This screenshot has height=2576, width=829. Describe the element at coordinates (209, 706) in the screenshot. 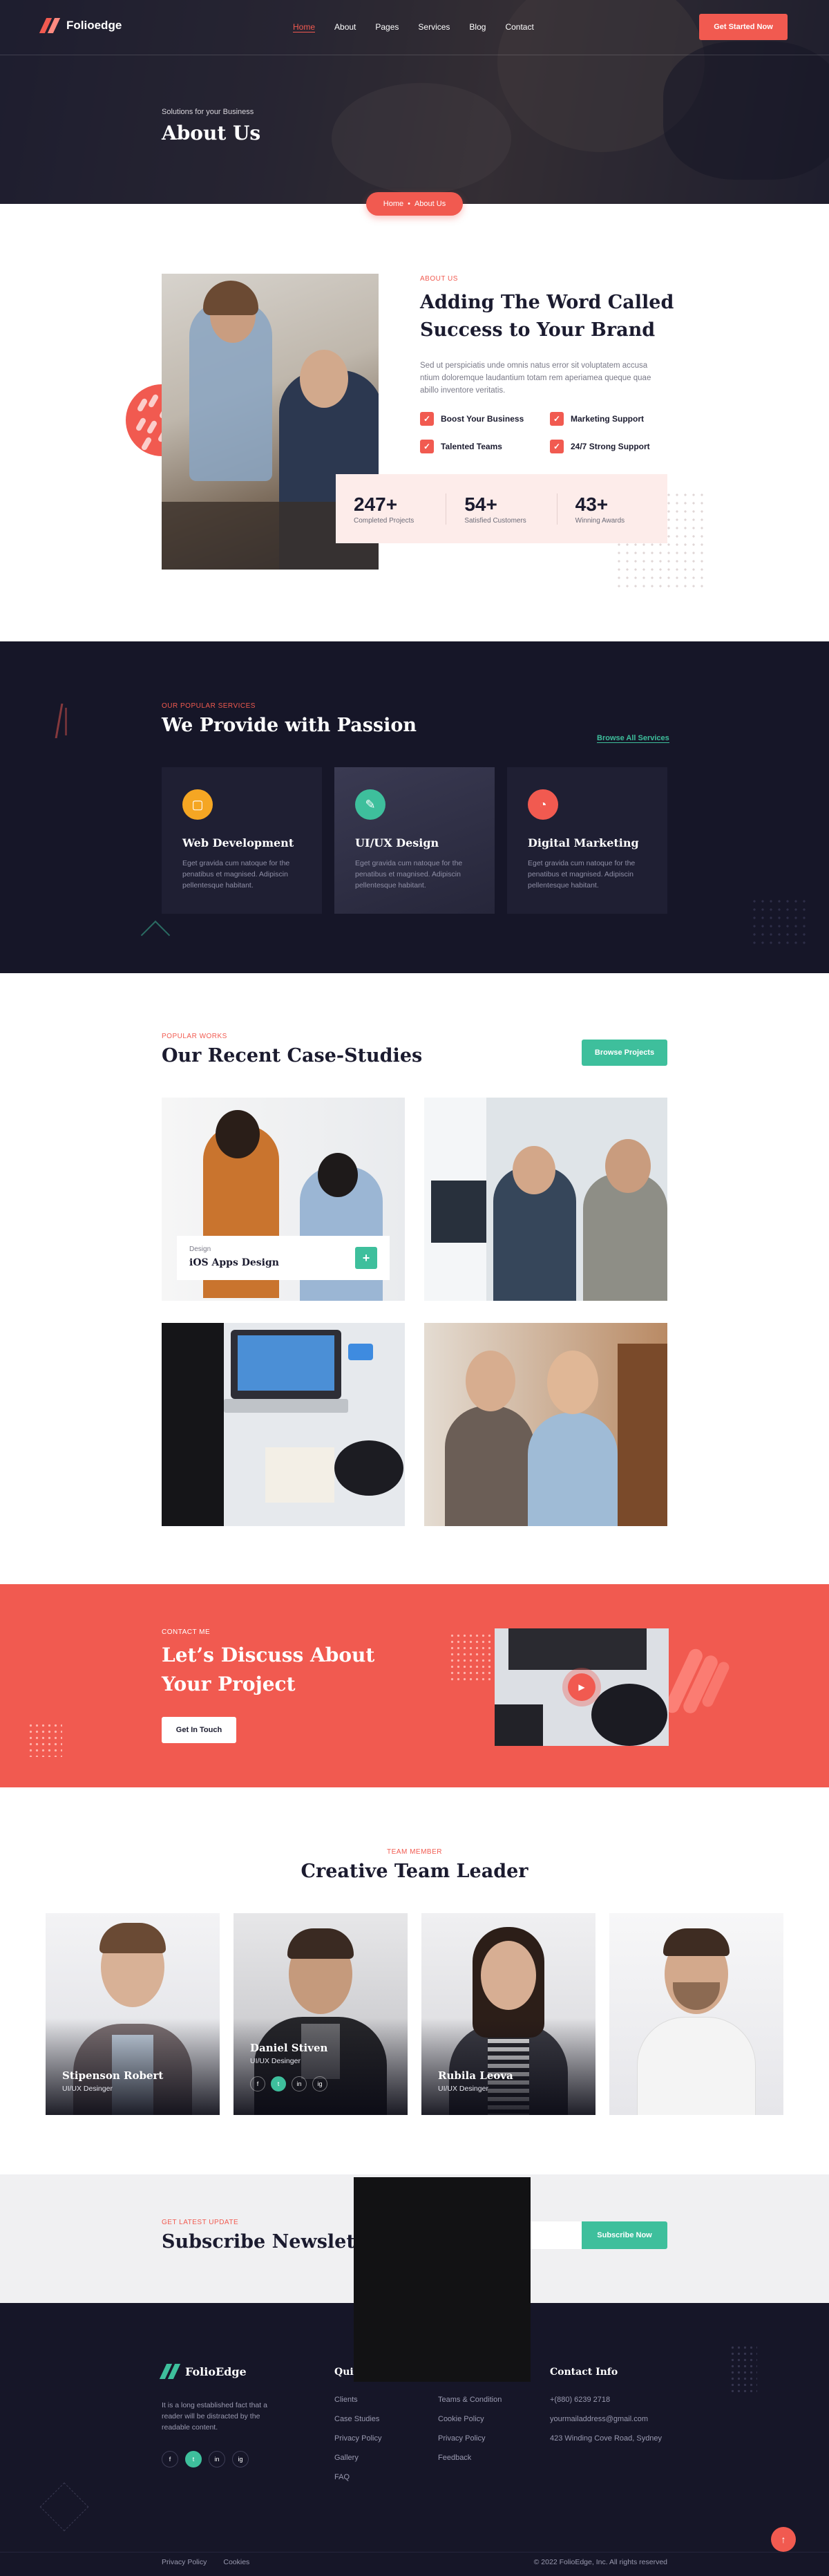

I see `services-label: OUR POPULAR SERVICES` at that location.